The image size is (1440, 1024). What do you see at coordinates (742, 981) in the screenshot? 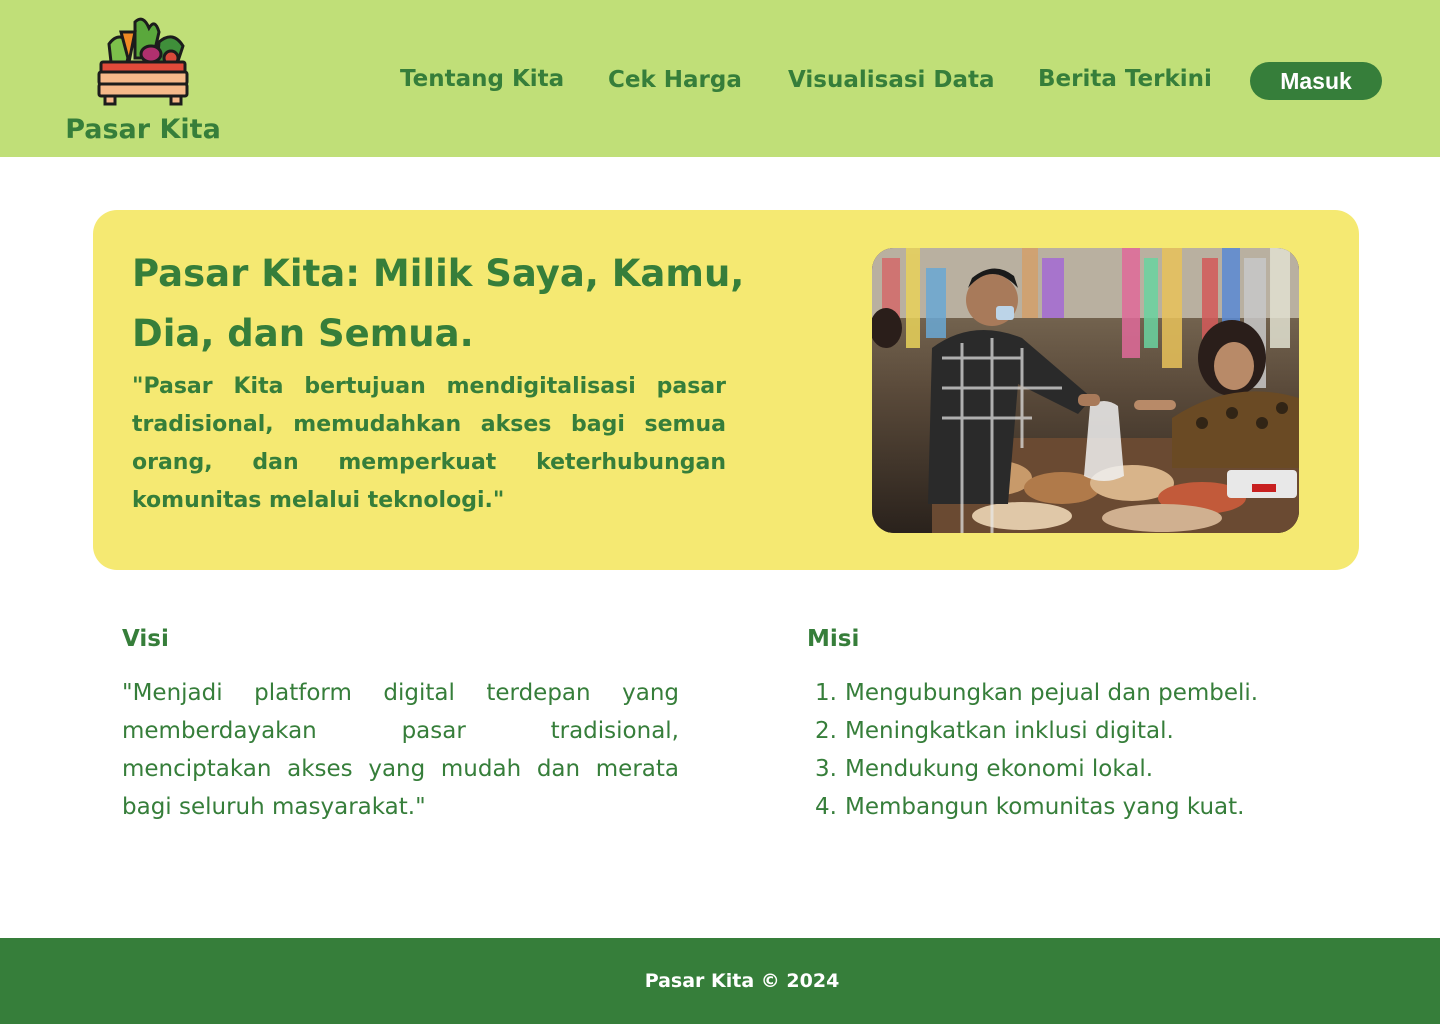
I see `footer-copyright: Pasar Kita © 2024` at bounding box center [742, 981].